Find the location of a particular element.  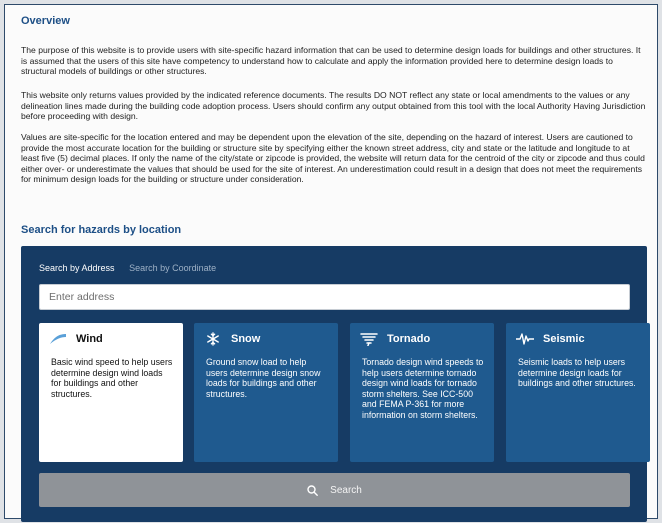

overview-title: Overview is located at coordinates (45, 21).